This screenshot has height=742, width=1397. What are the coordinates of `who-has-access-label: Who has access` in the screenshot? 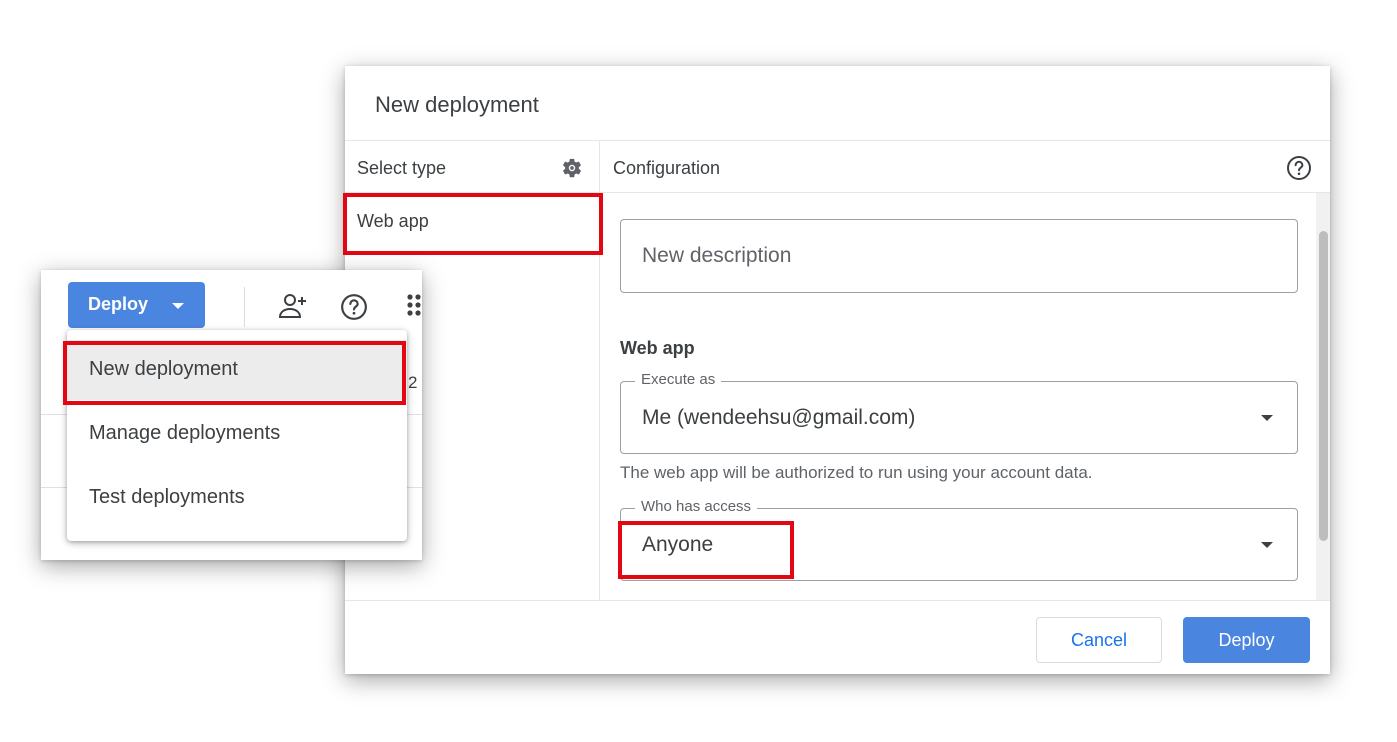 It's located at (696, 506).